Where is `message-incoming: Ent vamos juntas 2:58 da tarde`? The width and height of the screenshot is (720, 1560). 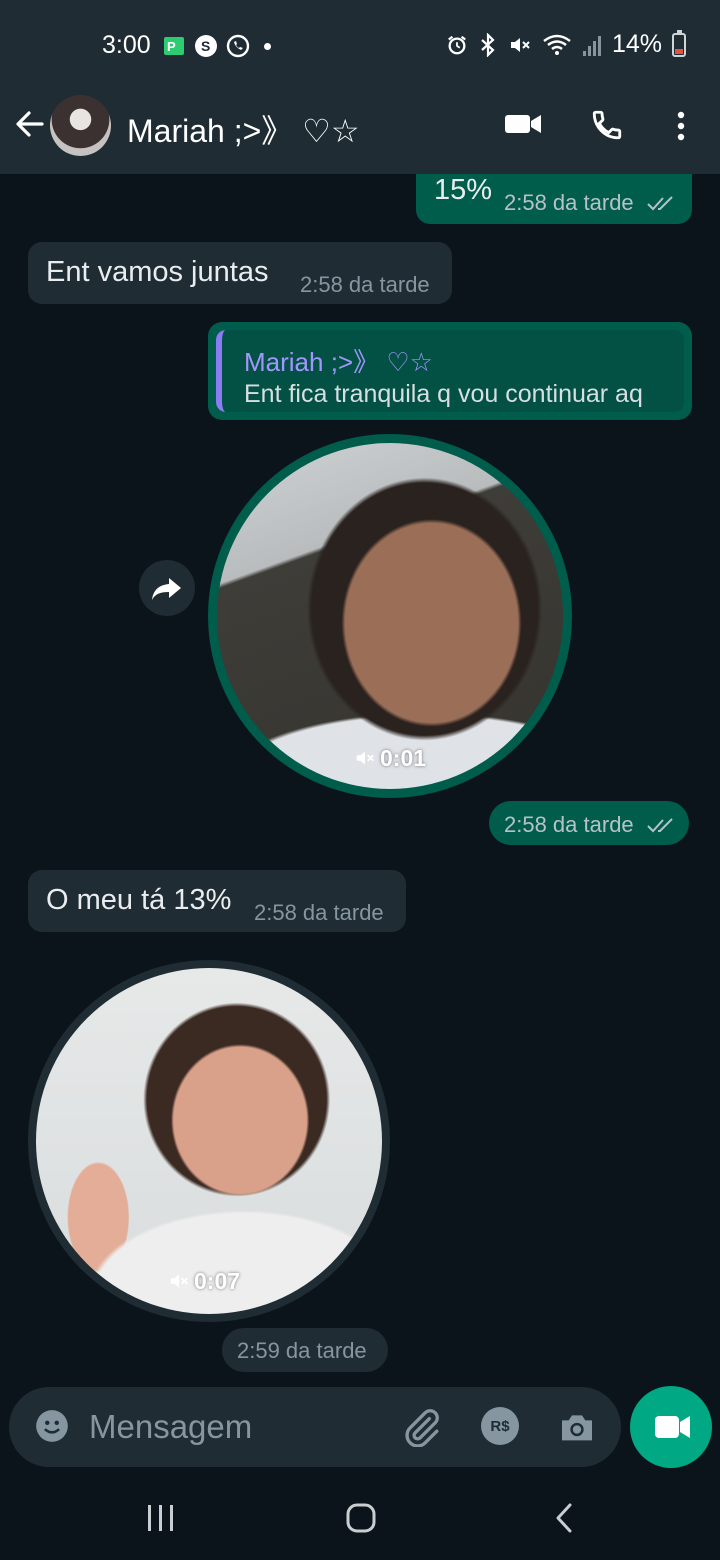
message-incoming: Ent vamos juntas 2:58 da tarde is located at coordinates (240, 273).